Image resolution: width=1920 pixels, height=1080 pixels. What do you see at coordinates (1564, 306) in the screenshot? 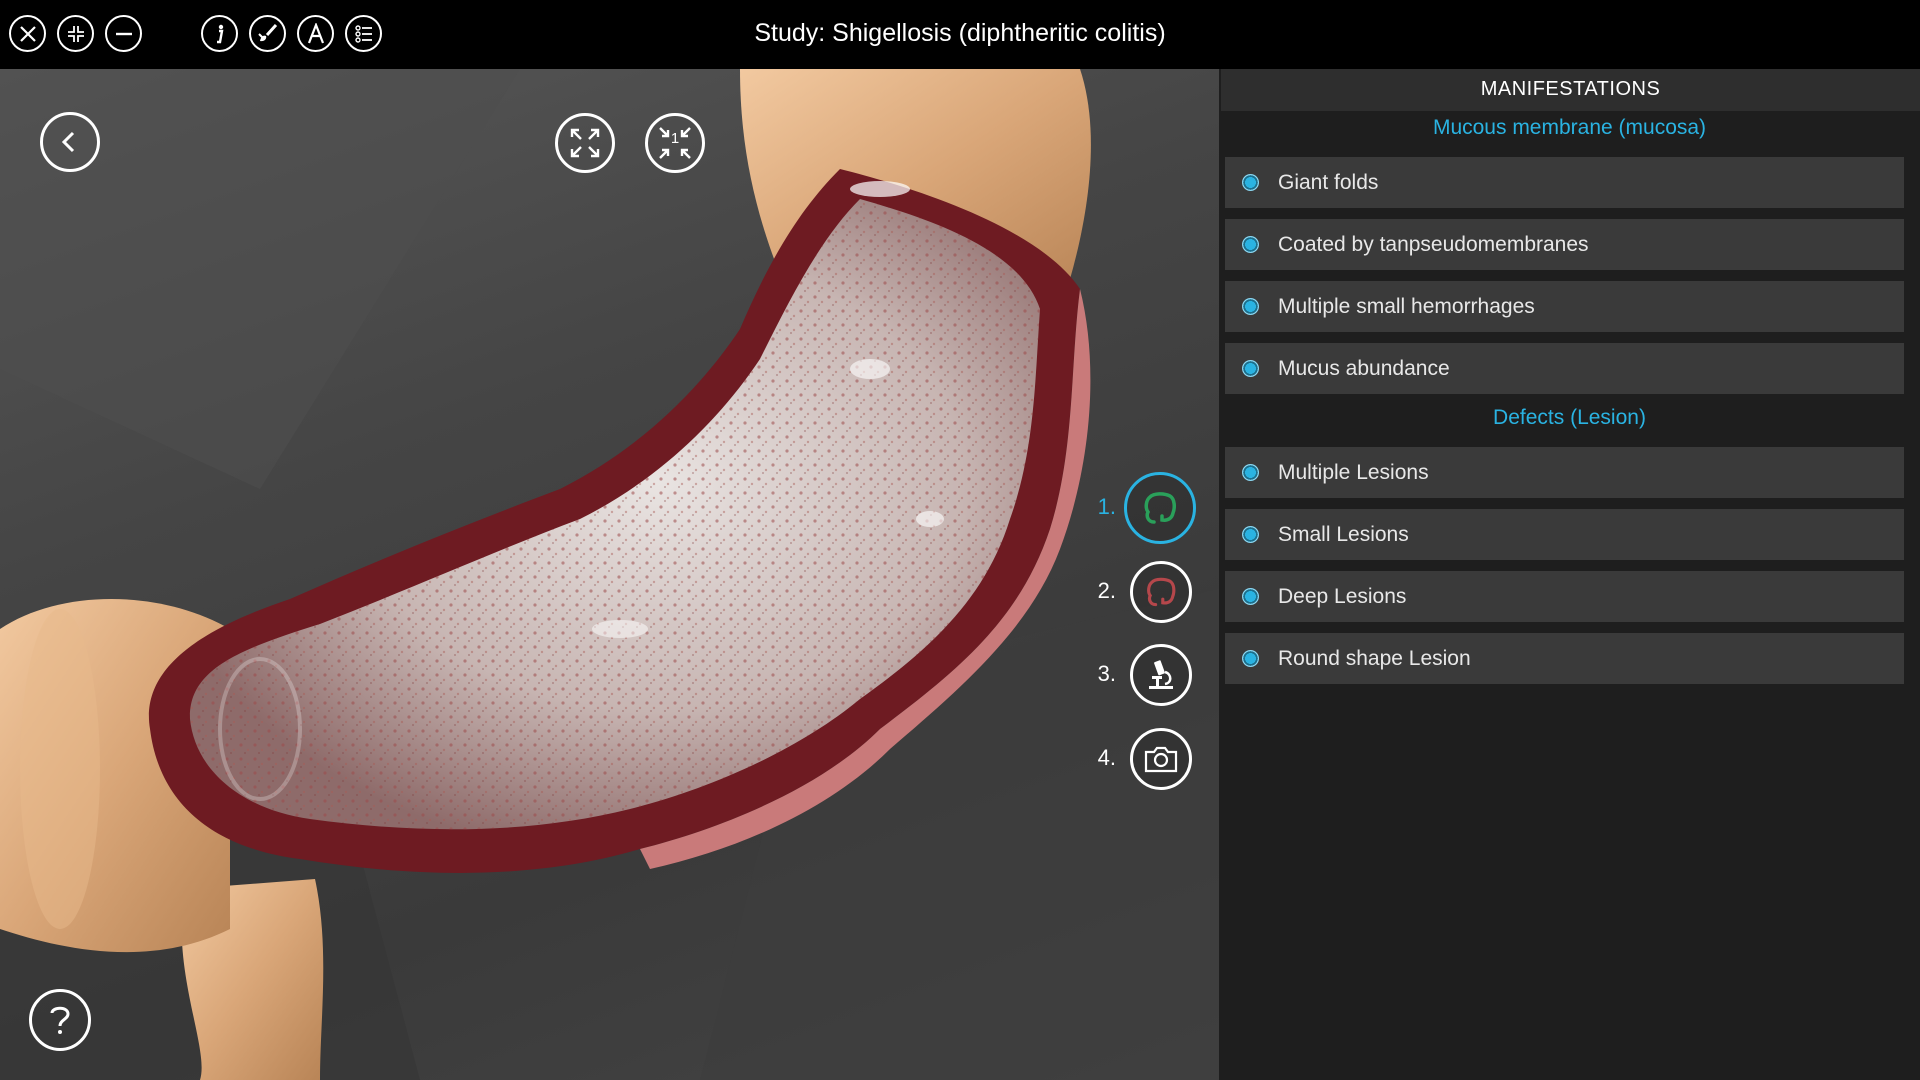
I see `manifestation-item: Multiple small hemorrhages` at bounding box center [1564, 306].